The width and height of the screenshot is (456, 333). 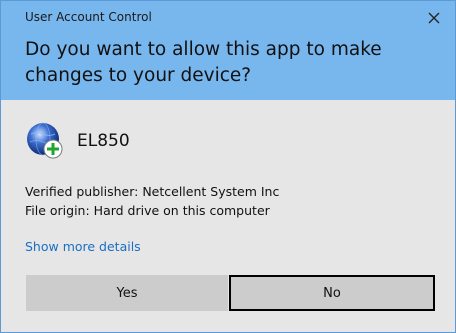 I want to click on origin-text: File origin: Hard drive on this computer, so click(x=147, y=210).